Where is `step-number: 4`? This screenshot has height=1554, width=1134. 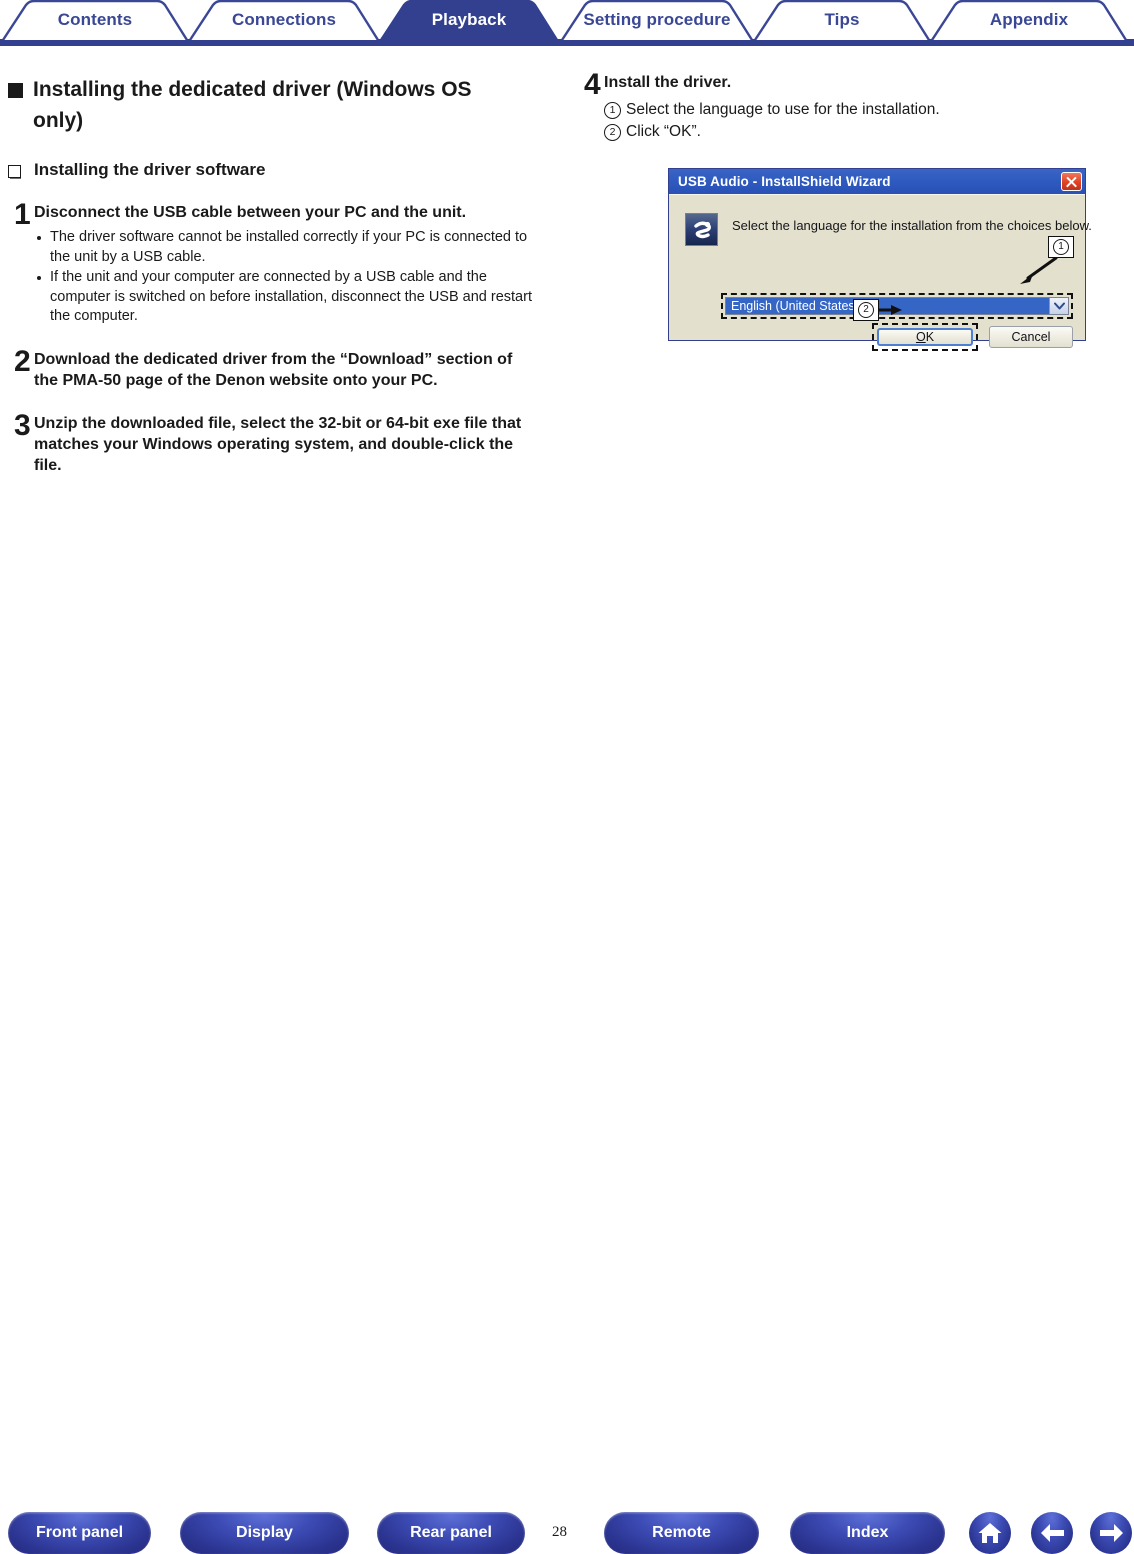 step-number: 4 is located at coordinates (592, 84).